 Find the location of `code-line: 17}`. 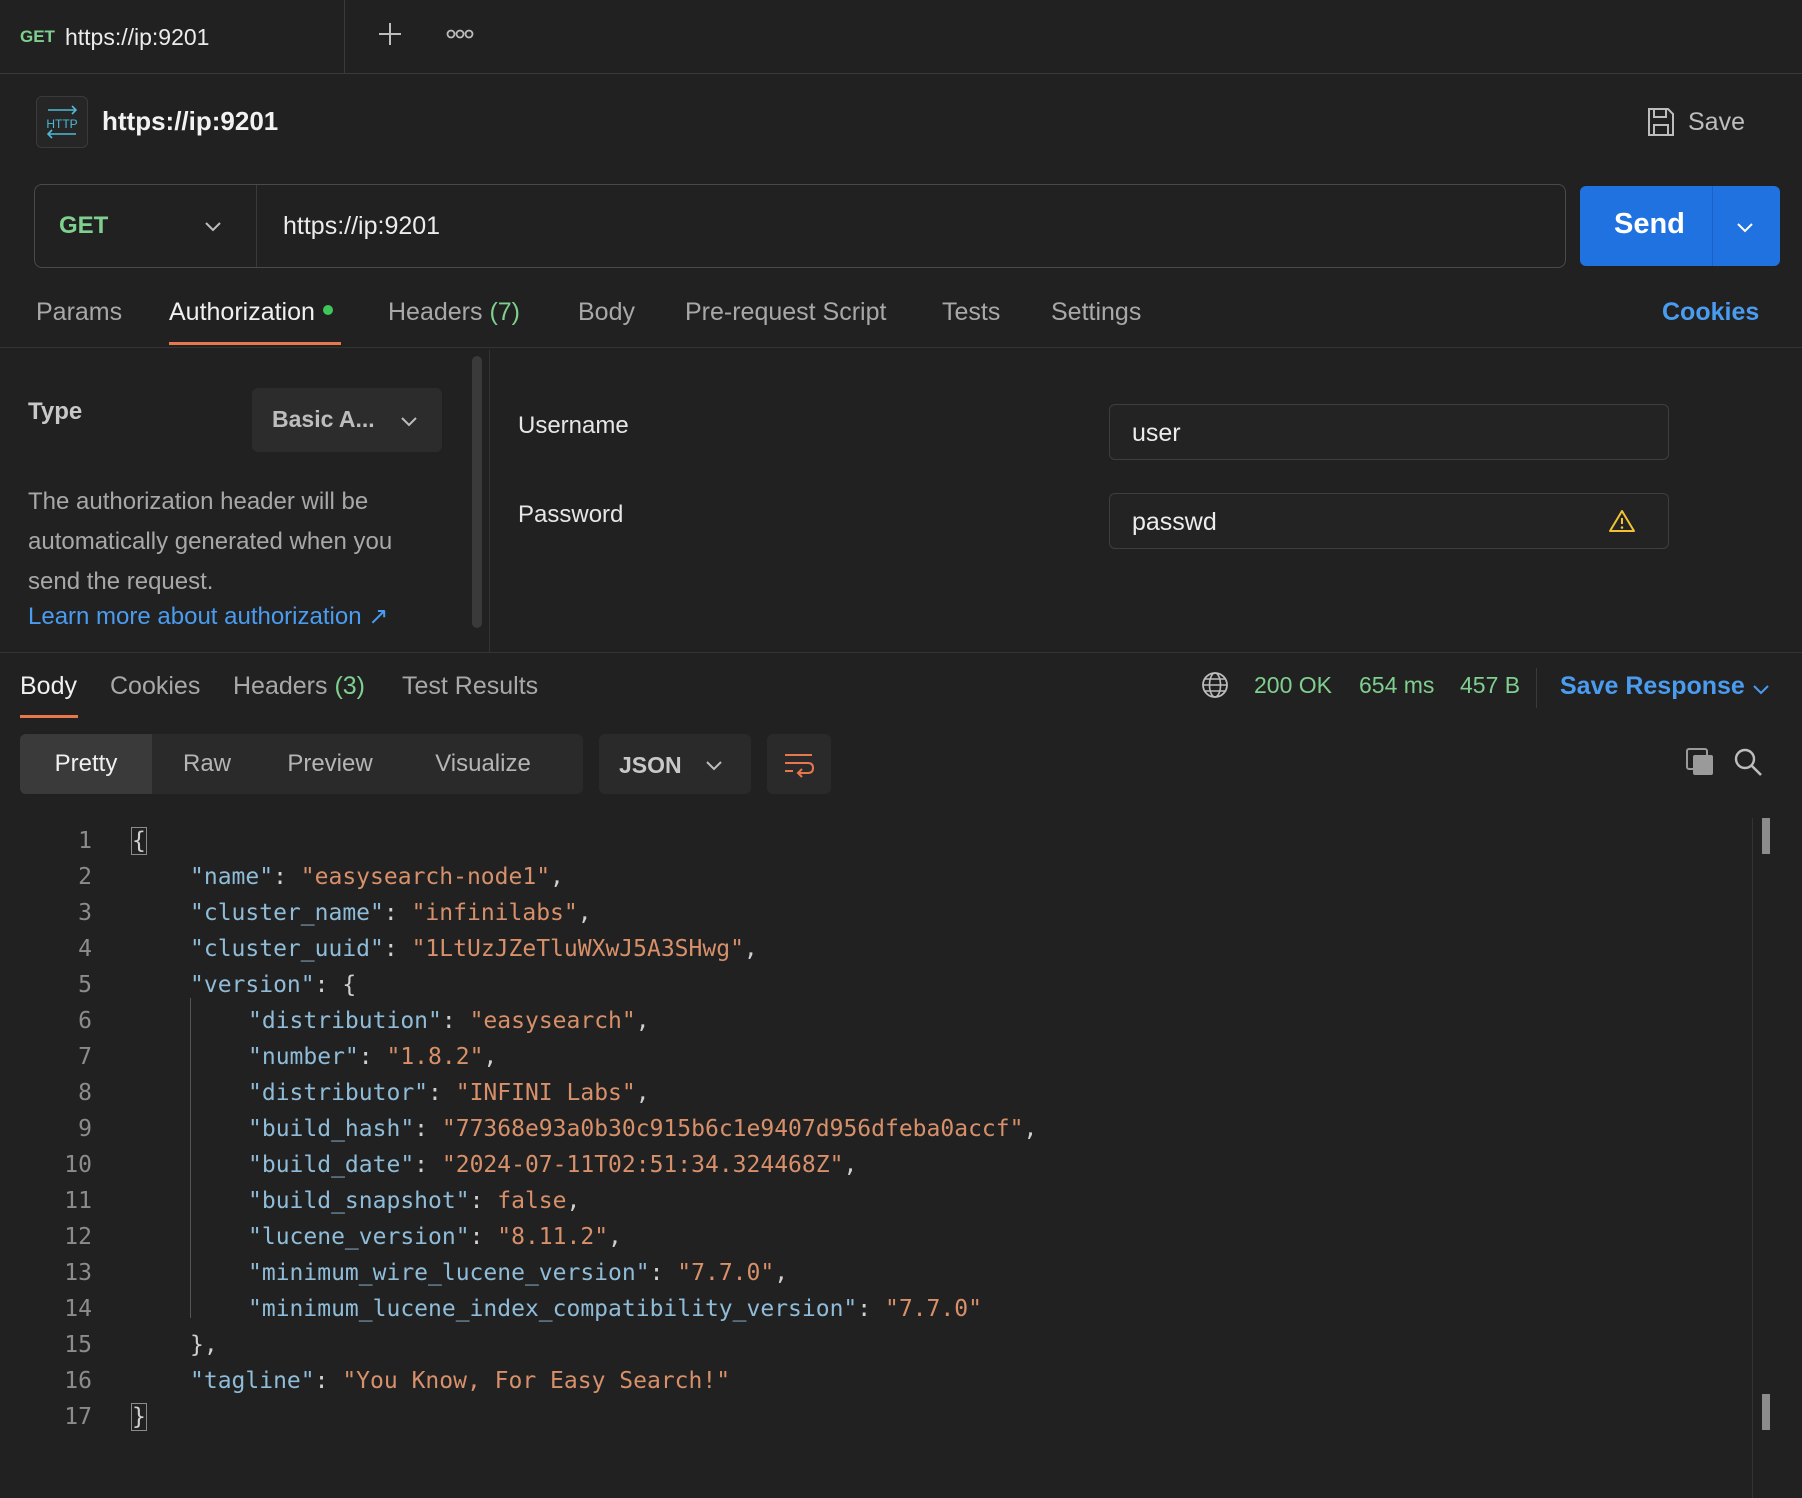

code-line: 17} is located at coordinates (870, 1421).